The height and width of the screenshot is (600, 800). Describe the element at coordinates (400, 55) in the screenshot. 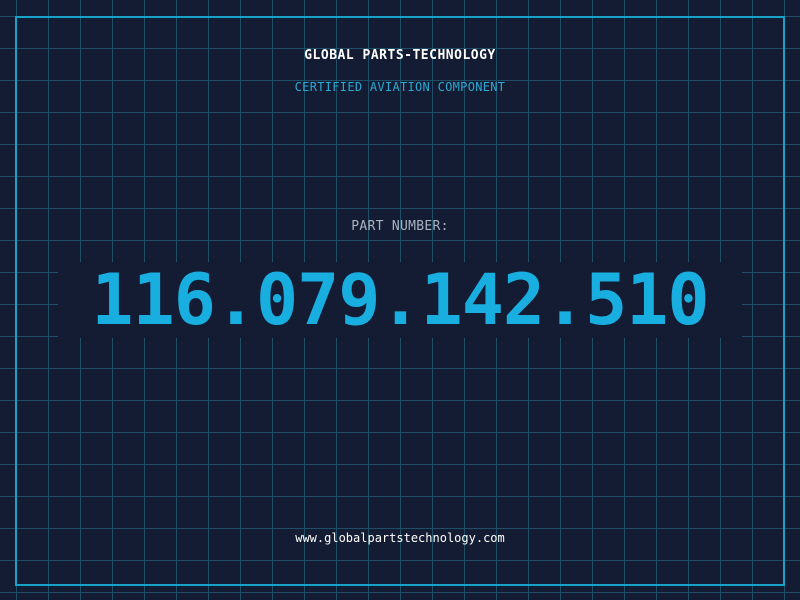

I see `brand-title: GLOBAL PARTS-TECHNOLOGY` at that location.